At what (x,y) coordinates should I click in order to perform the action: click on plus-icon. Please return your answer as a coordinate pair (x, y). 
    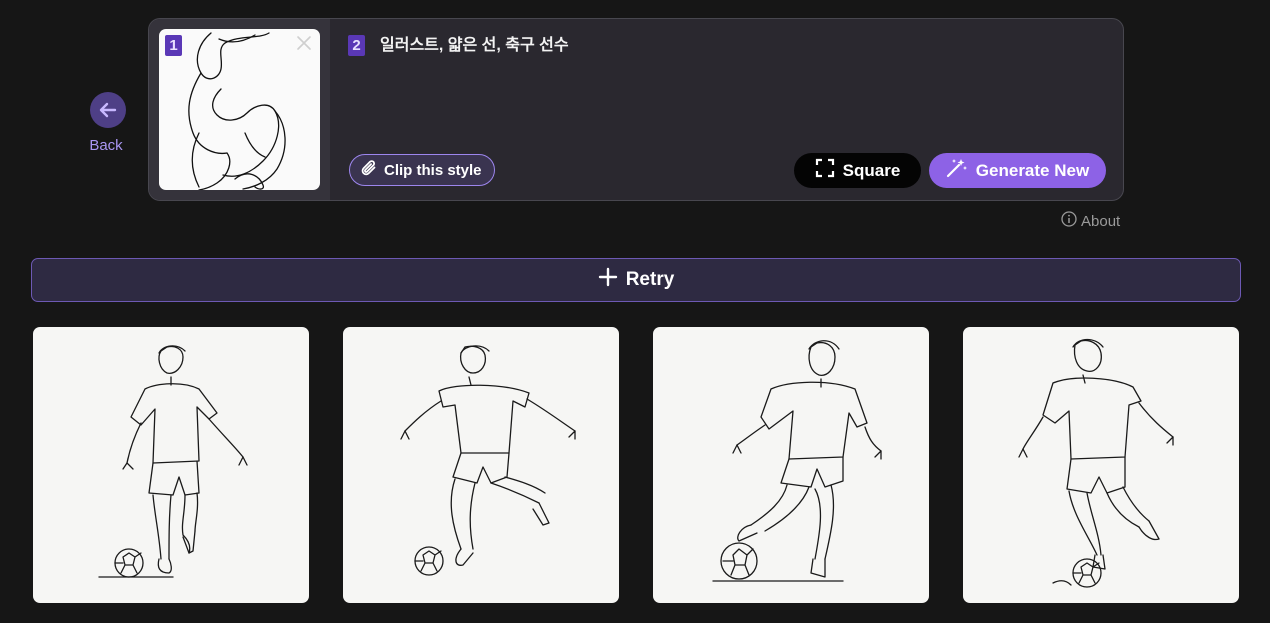
    Looking at the image, I should click on (608, 280).